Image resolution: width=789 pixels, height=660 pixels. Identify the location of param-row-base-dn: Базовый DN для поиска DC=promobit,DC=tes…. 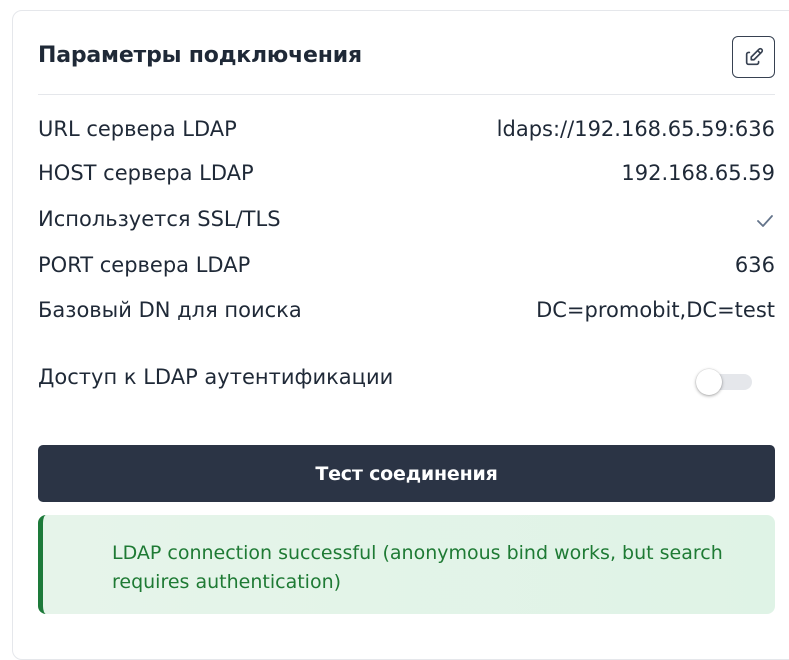
(406, 312).